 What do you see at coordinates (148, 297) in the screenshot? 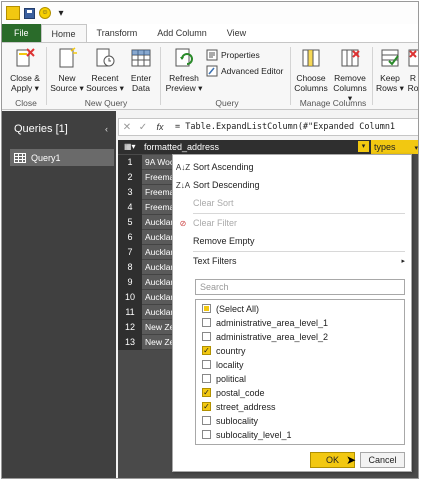
I see `table-row: 10 Auckland` at bounding box center [148, 297].